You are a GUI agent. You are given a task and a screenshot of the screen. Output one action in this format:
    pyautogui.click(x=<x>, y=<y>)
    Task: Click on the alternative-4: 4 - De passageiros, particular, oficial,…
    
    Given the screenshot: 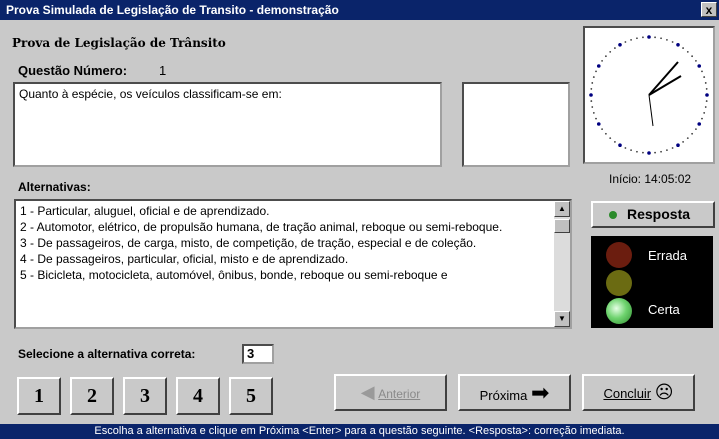 What is the action you would take?
    pyautogui.click(x=285, y=259)
    